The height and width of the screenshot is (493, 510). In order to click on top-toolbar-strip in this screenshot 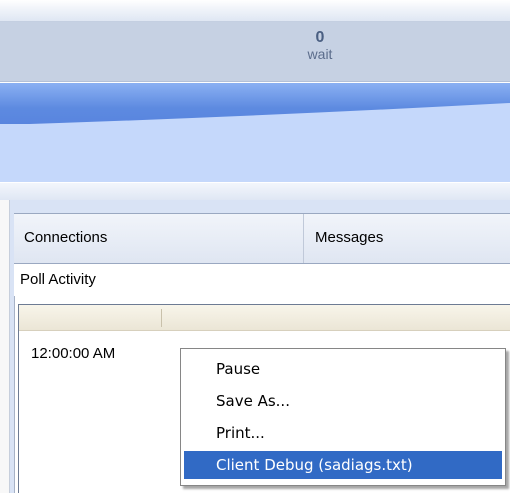, I will do `click(255, 11)`.